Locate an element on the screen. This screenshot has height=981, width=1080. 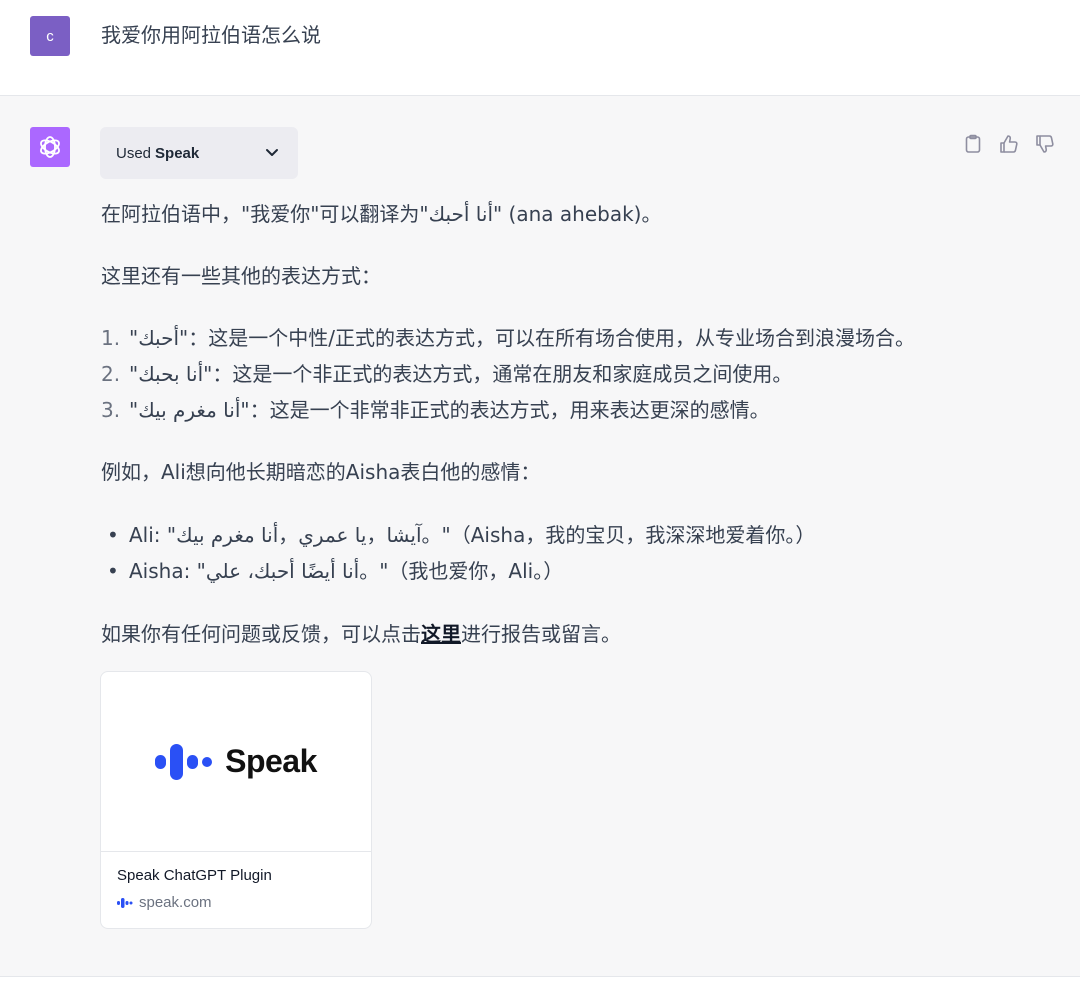
speak-logo-banner: Speak is located at coordinates (236, 762).